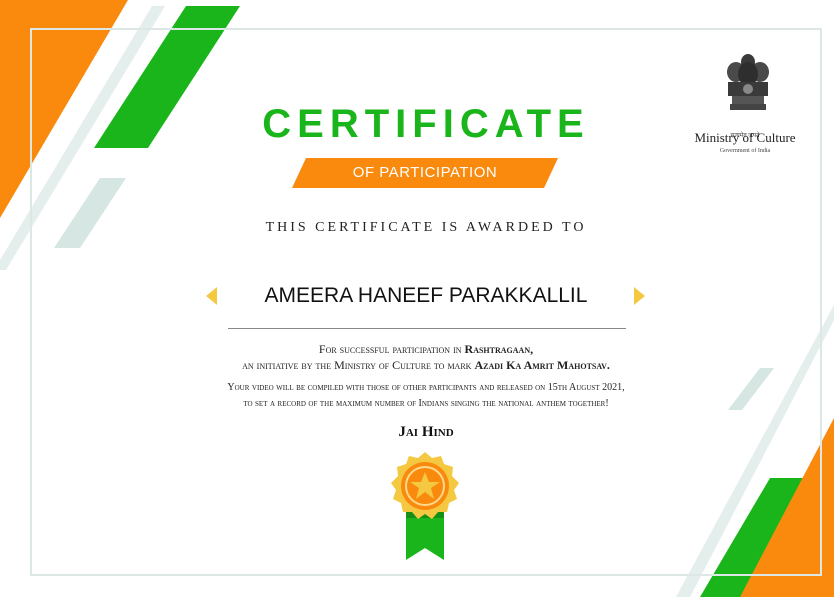 The image size is (834, 597). I want to click on national-emblem-icon, so click(748, 82).